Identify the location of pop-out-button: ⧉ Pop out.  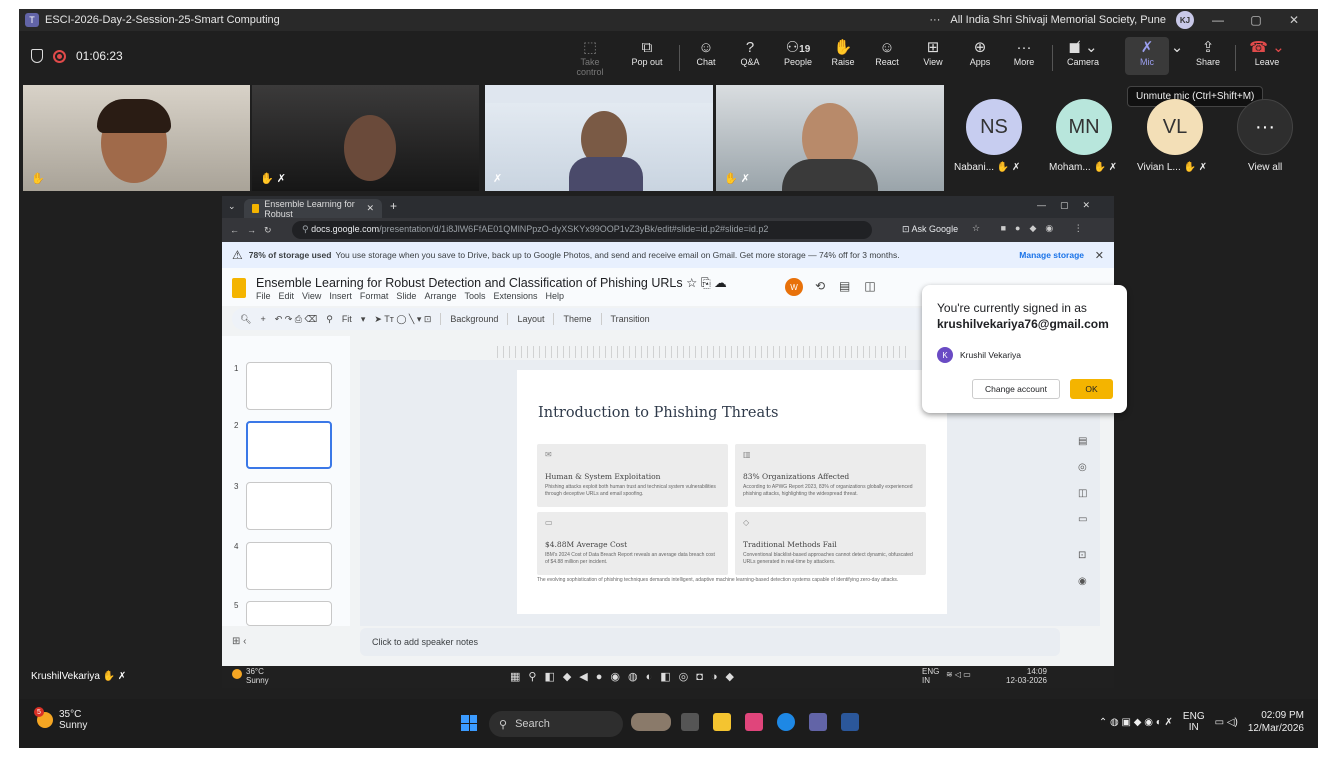
(647, 53).